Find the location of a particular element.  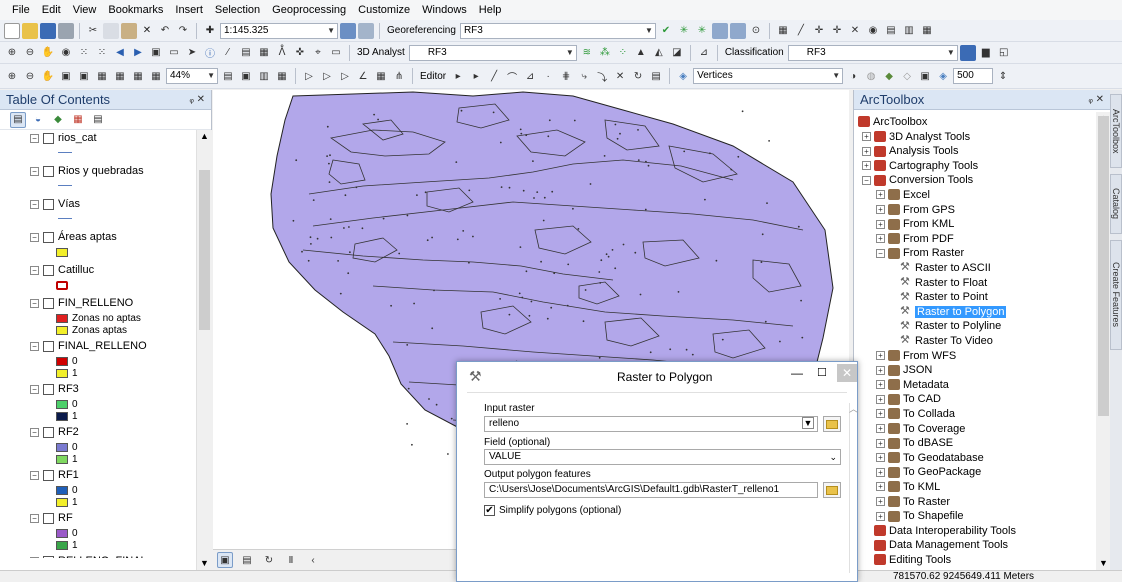

data-view-button: ▣ is located at coordinates (225, 560).